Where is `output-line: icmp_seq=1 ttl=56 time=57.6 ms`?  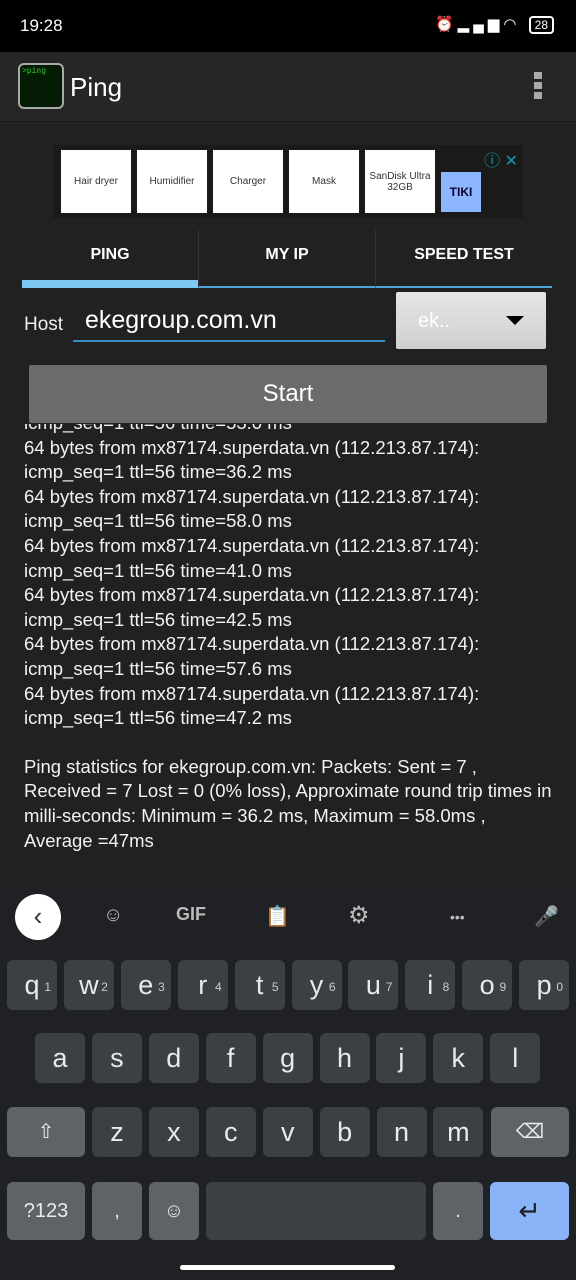 output-line: icmp_seq=1 ttl=56 time=57.6 ms is located at coordinates (158, 668).